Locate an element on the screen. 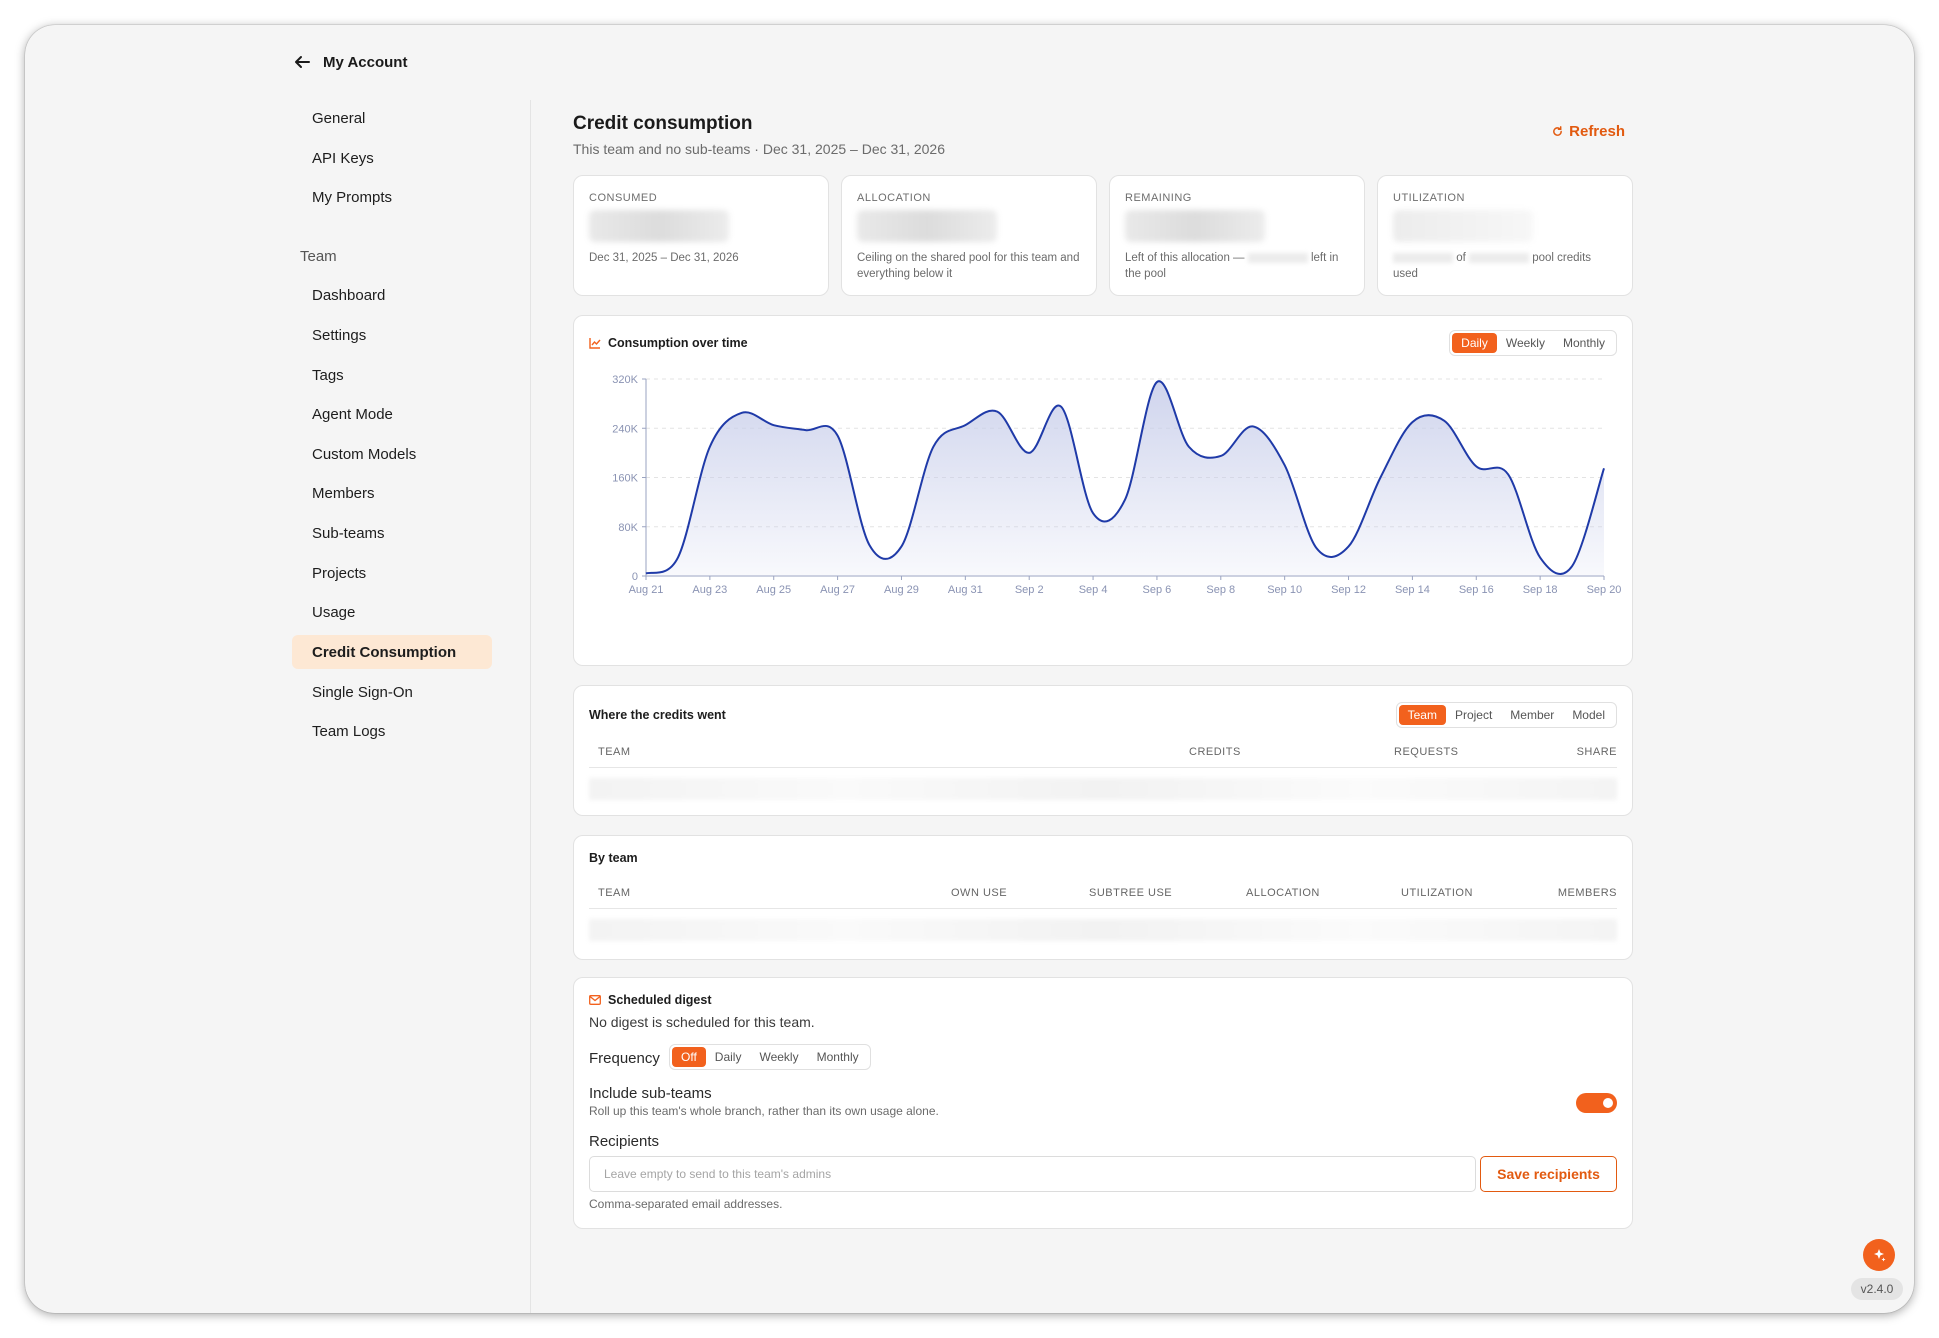 This screenshot has width=1939, height=1338. assistant-button is located at coordinates (1879, 1255).